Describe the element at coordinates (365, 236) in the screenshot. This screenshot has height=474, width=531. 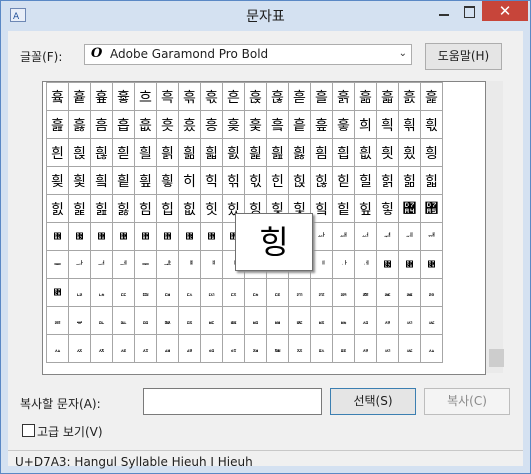
I see `character-cell: ힴ` at that location.